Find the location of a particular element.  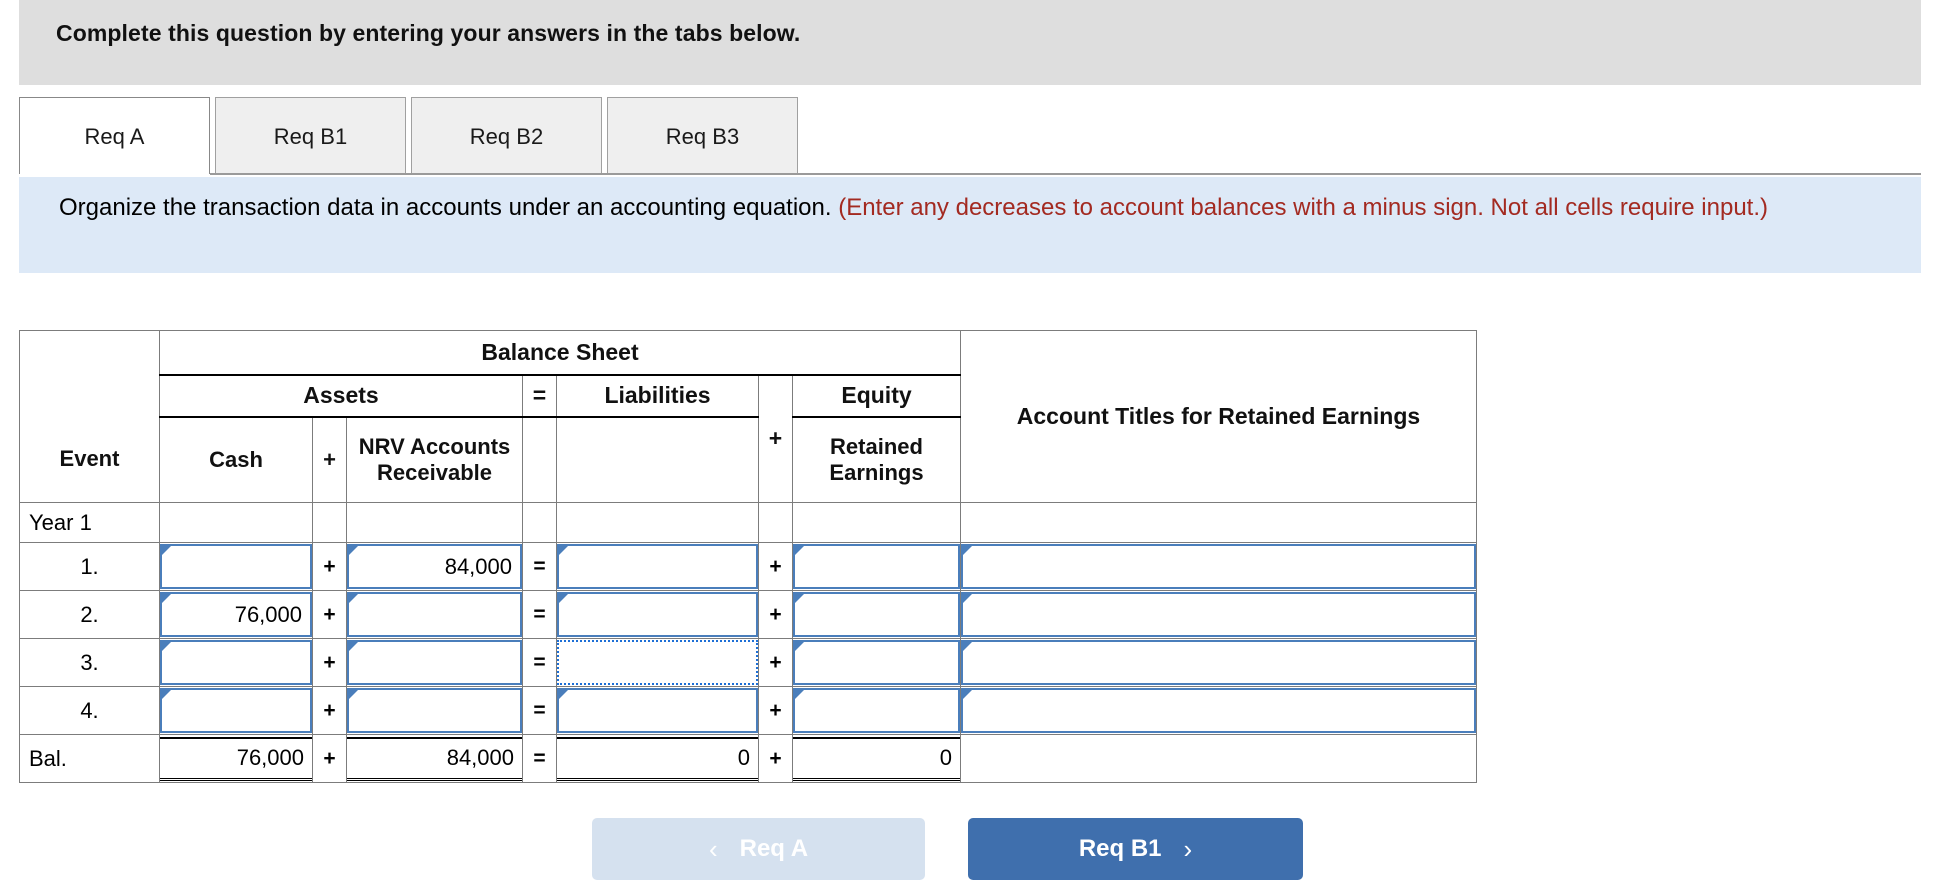

section-eq-blank is located at coordinates (539, 522).